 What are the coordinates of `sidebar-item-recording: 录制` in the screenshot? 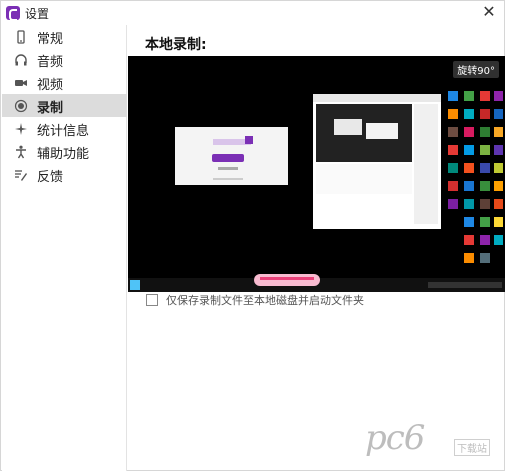 It's located at (64, 105).